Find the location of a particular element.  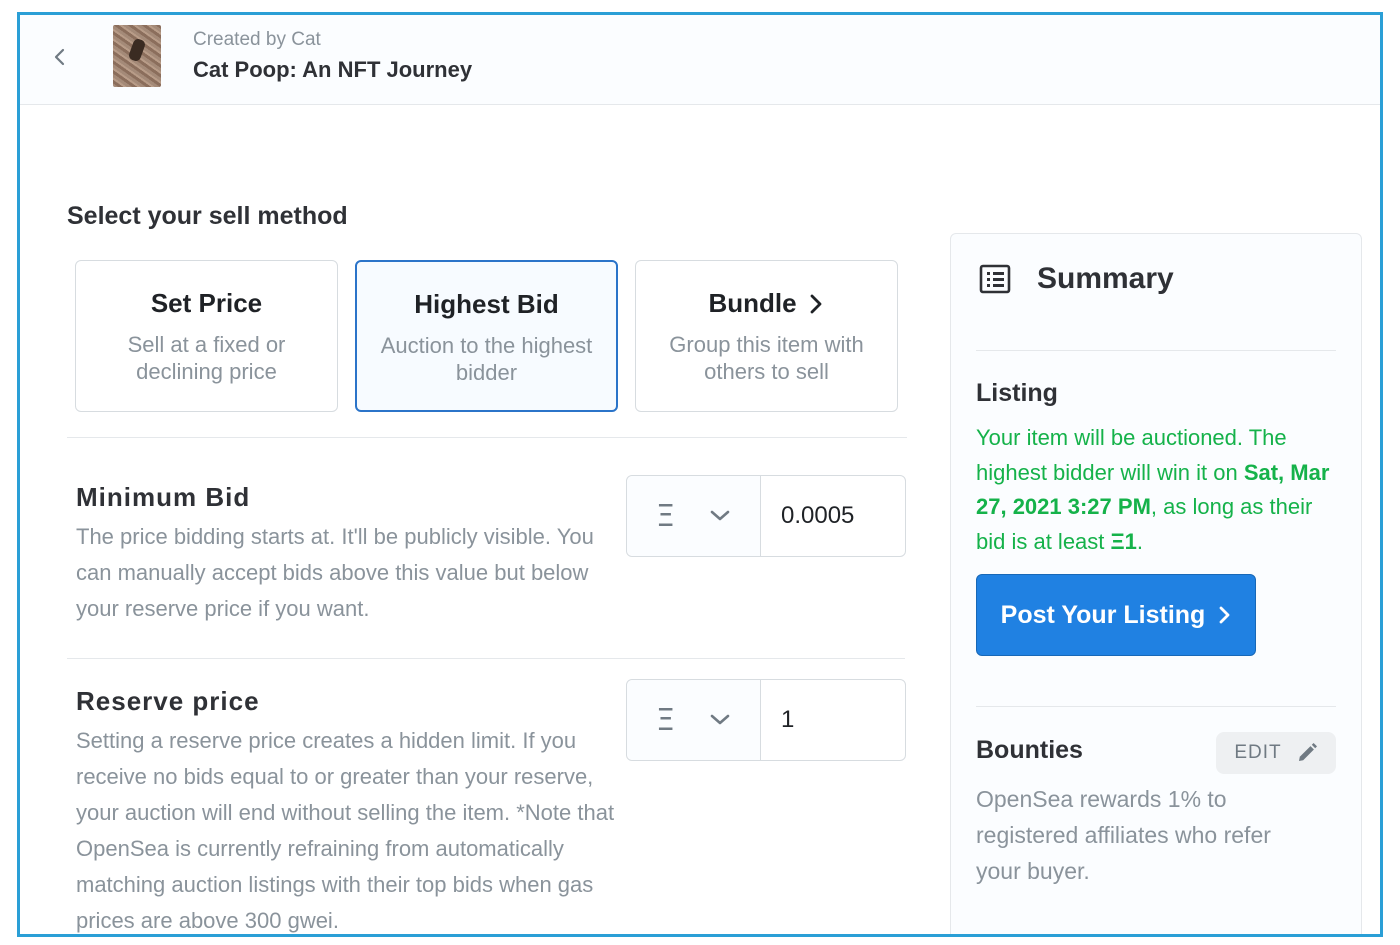

reserve-price-label: Reserve price is located at coordinates (168, 701).